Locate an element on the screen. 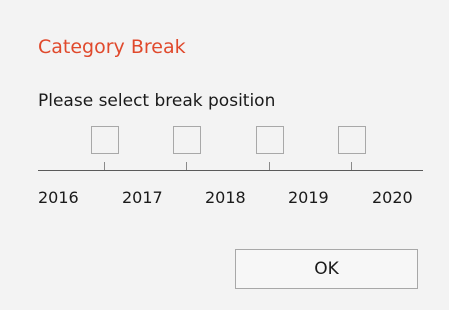 Image resolution: width=449 pixels, height=310 pixels. axis-line is located at coordinates (230, 170).